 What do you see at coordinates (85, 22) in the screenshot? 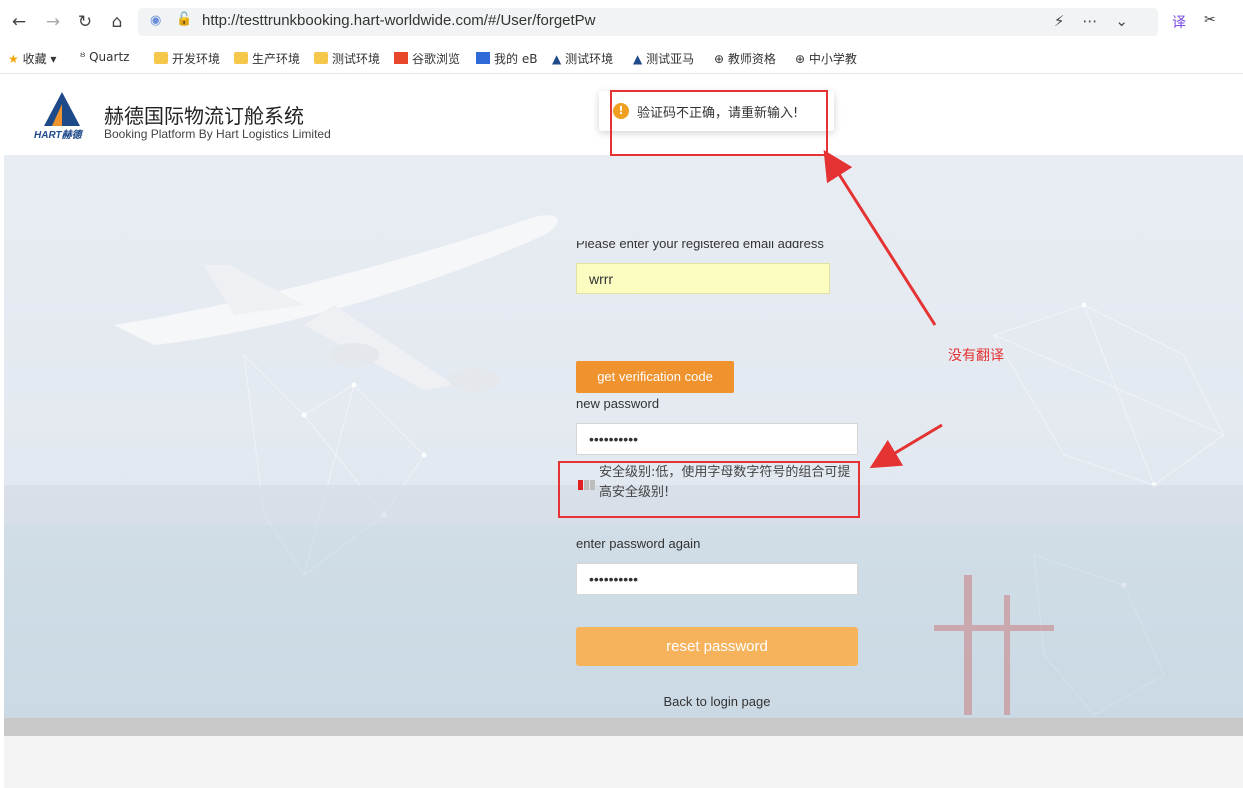
I see `reload-icon: ↻` at bounding box center [85, 22].